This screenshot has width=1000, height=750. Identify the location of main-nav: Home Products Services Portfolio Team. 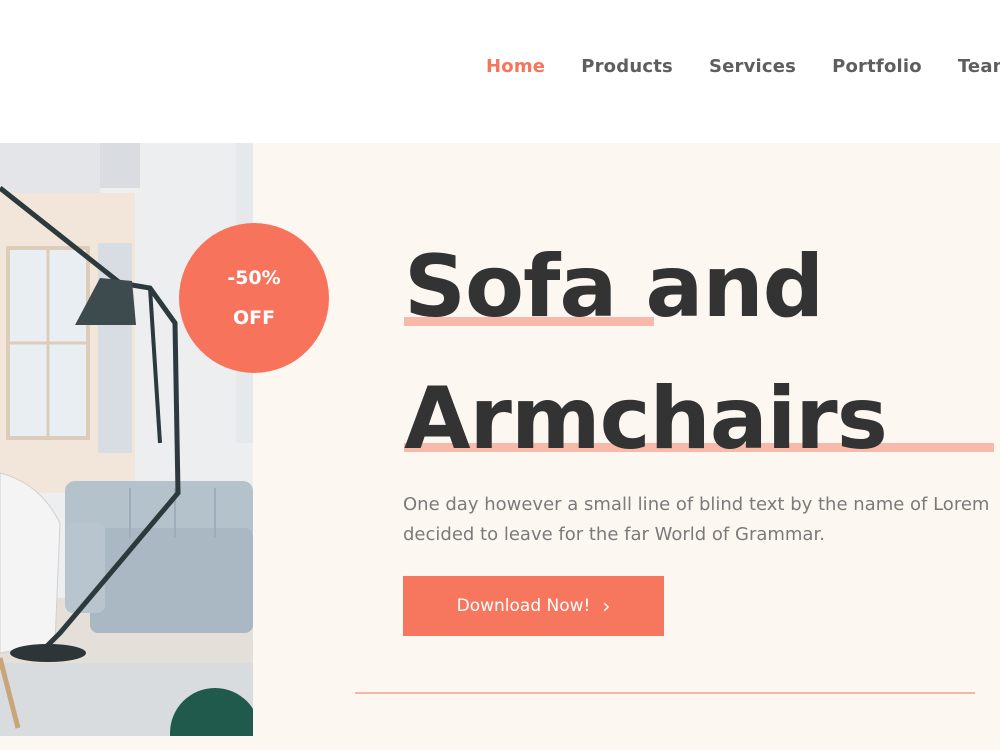
(743, 66).